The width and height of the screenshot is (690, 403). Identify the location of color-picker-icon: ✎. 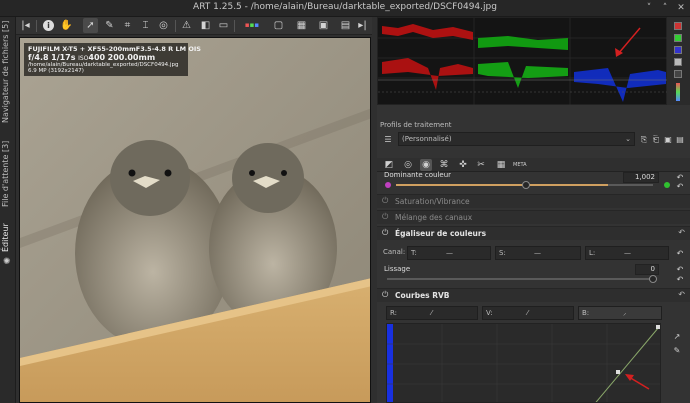
(109, 25).